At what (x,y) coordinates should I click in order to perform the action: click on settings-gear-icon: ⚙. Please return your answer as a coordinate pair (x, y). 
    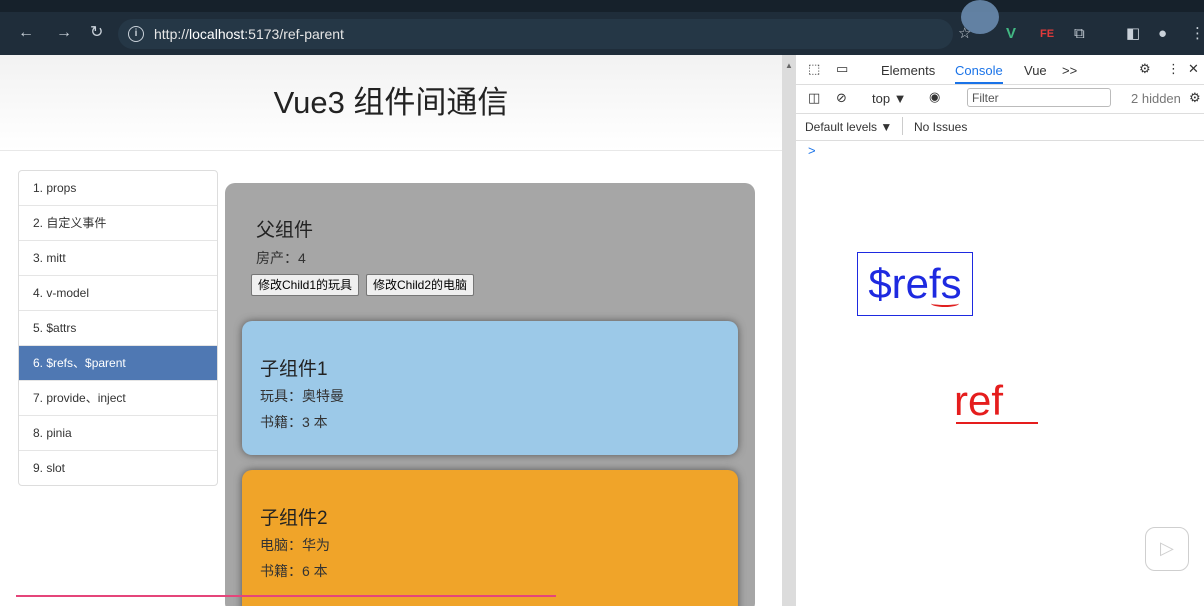
    Looking at the image, I should click on (1145, 69).